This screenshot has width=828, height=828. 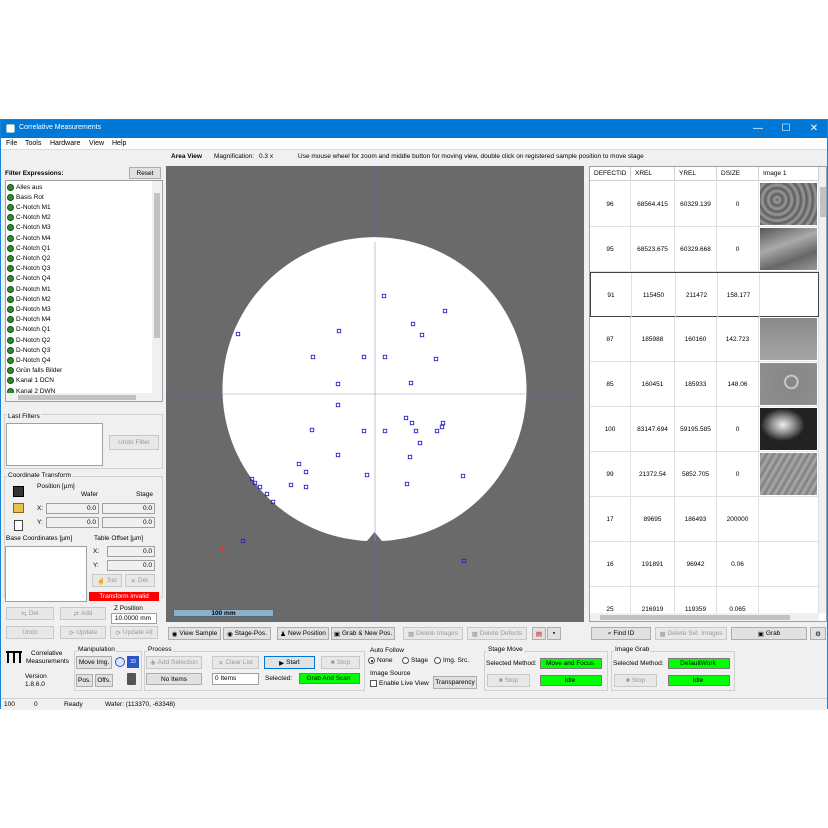 What do you see at coordinates (134, 618) in the screenshot?
I see `z-position-field: 10.0000 mm` at bounding box center [134, 618].